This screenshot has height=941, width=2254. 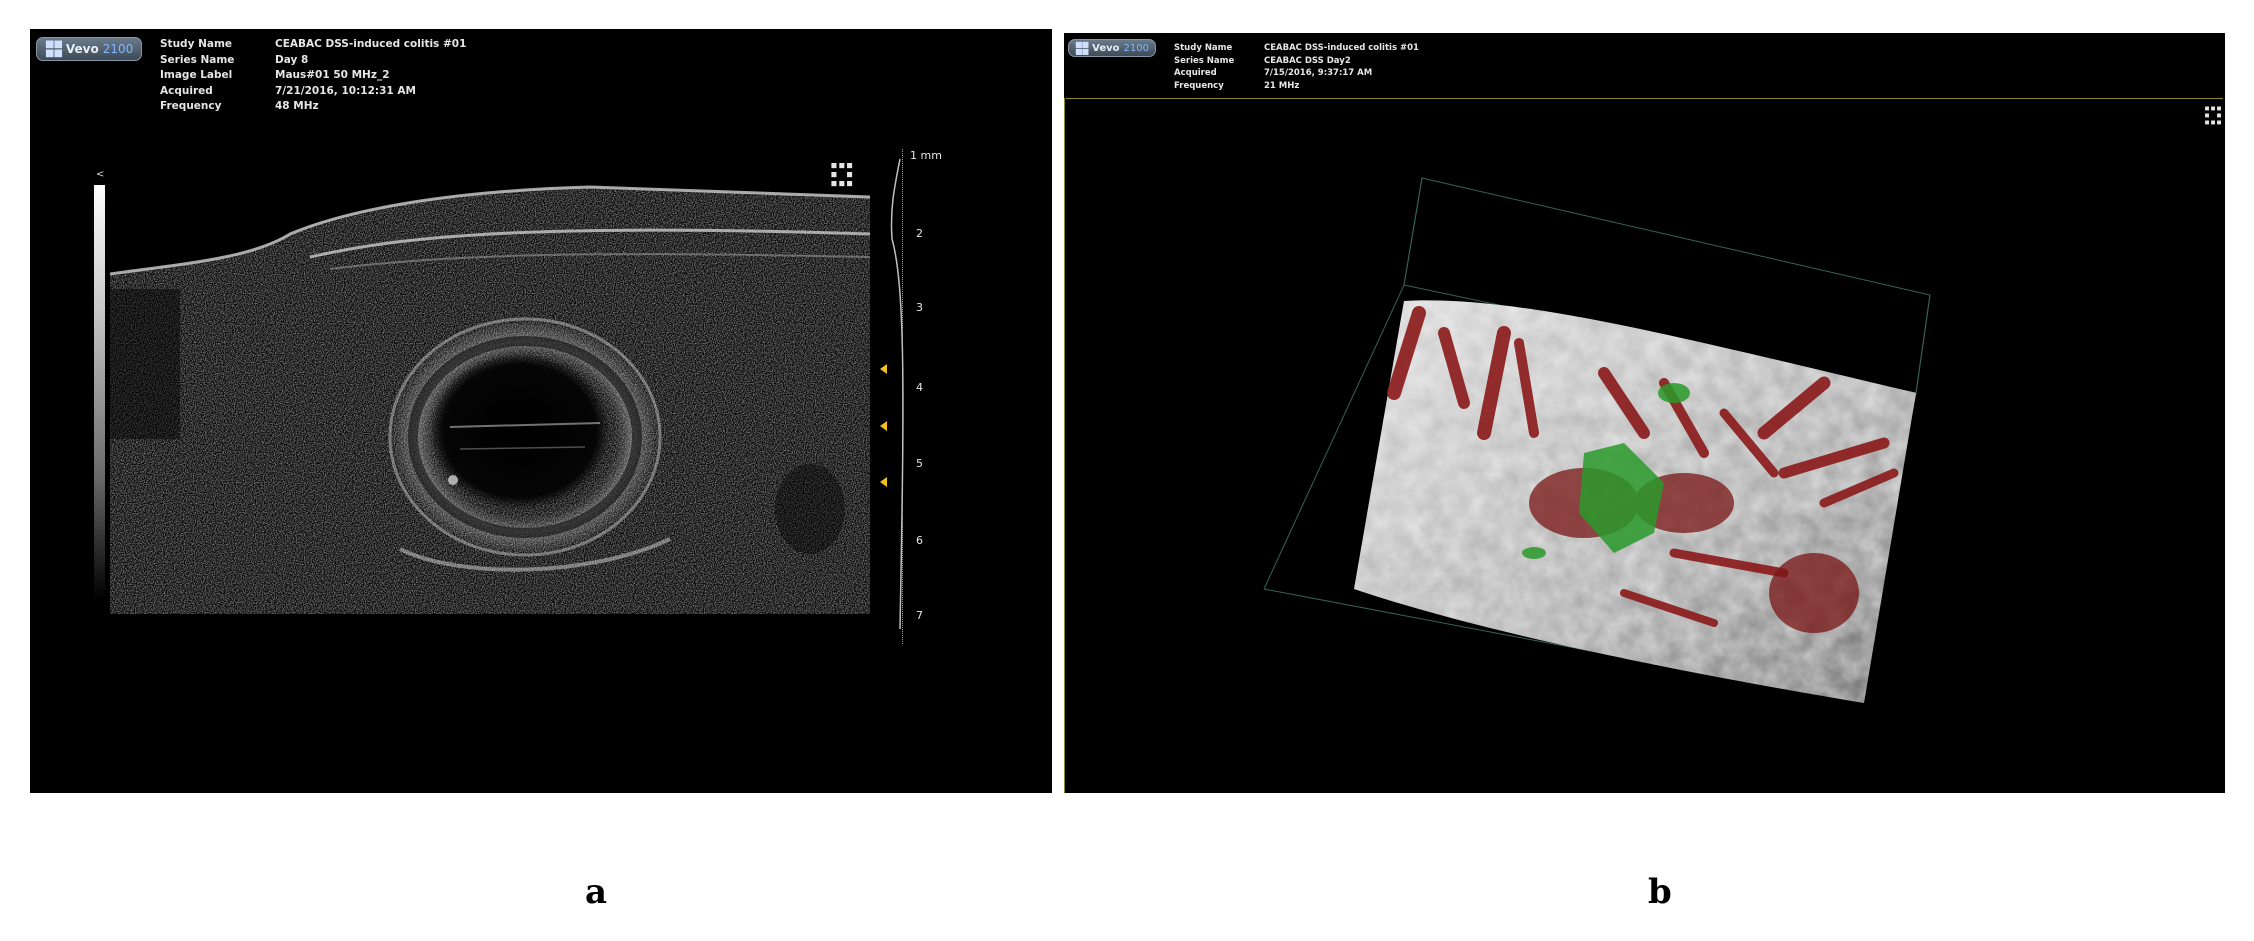 I want to click on depth-tick-label: 7, so click(x=919, y=615).